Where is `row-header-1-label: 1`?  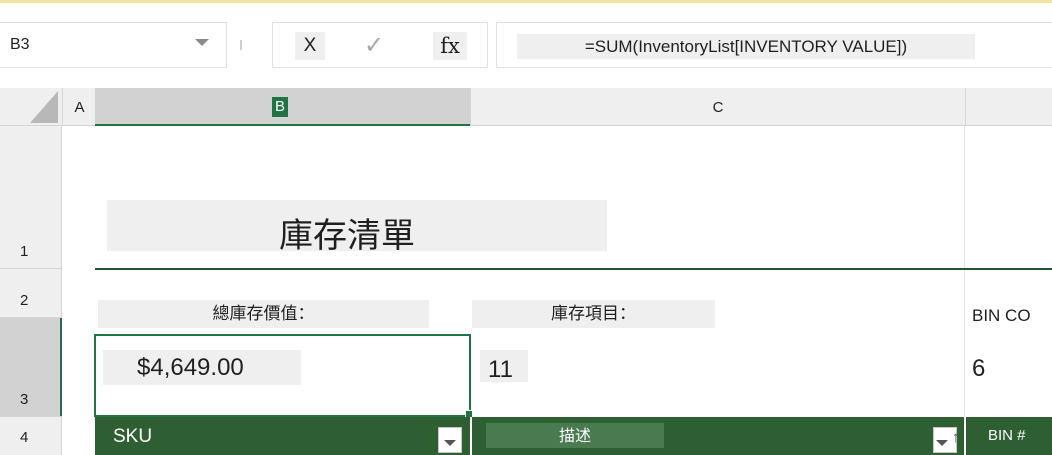
row-header-1-label: 1 is located at coordinates (24, 251).